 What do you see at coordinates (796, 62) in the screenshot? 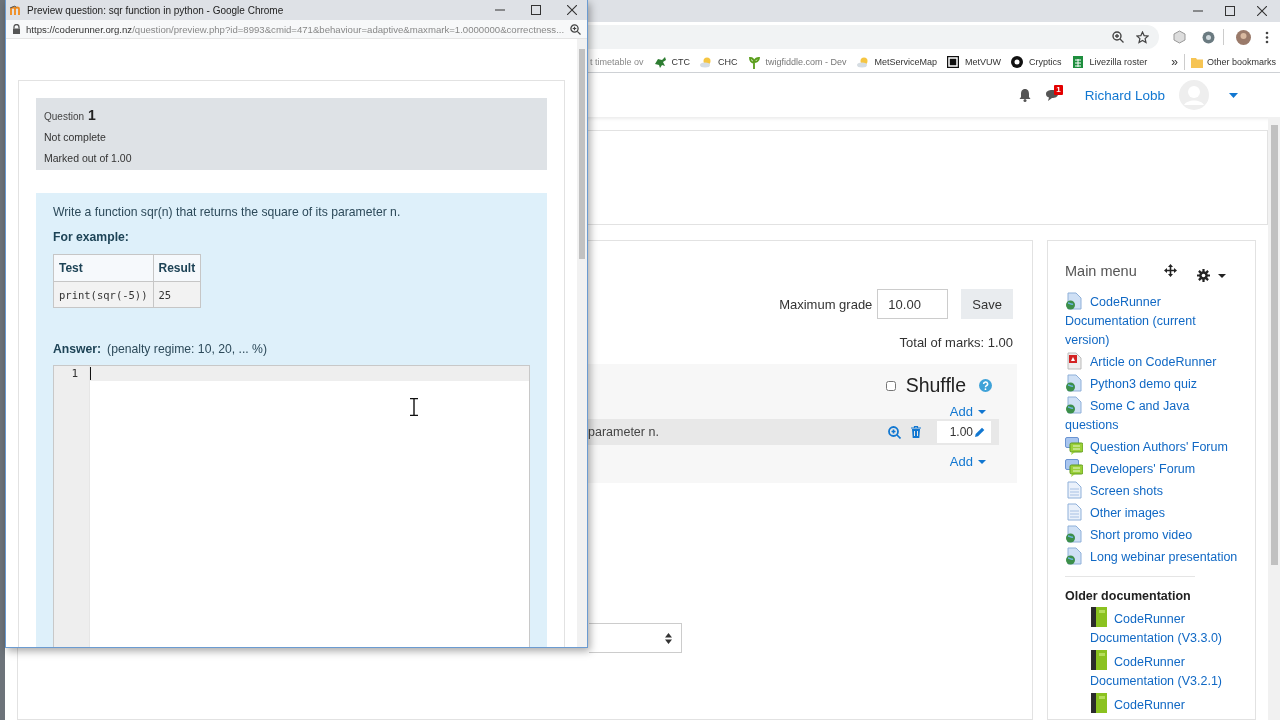
I see `bookmark: twigfiddle.com - Dev` at bounding box center [796, 62].